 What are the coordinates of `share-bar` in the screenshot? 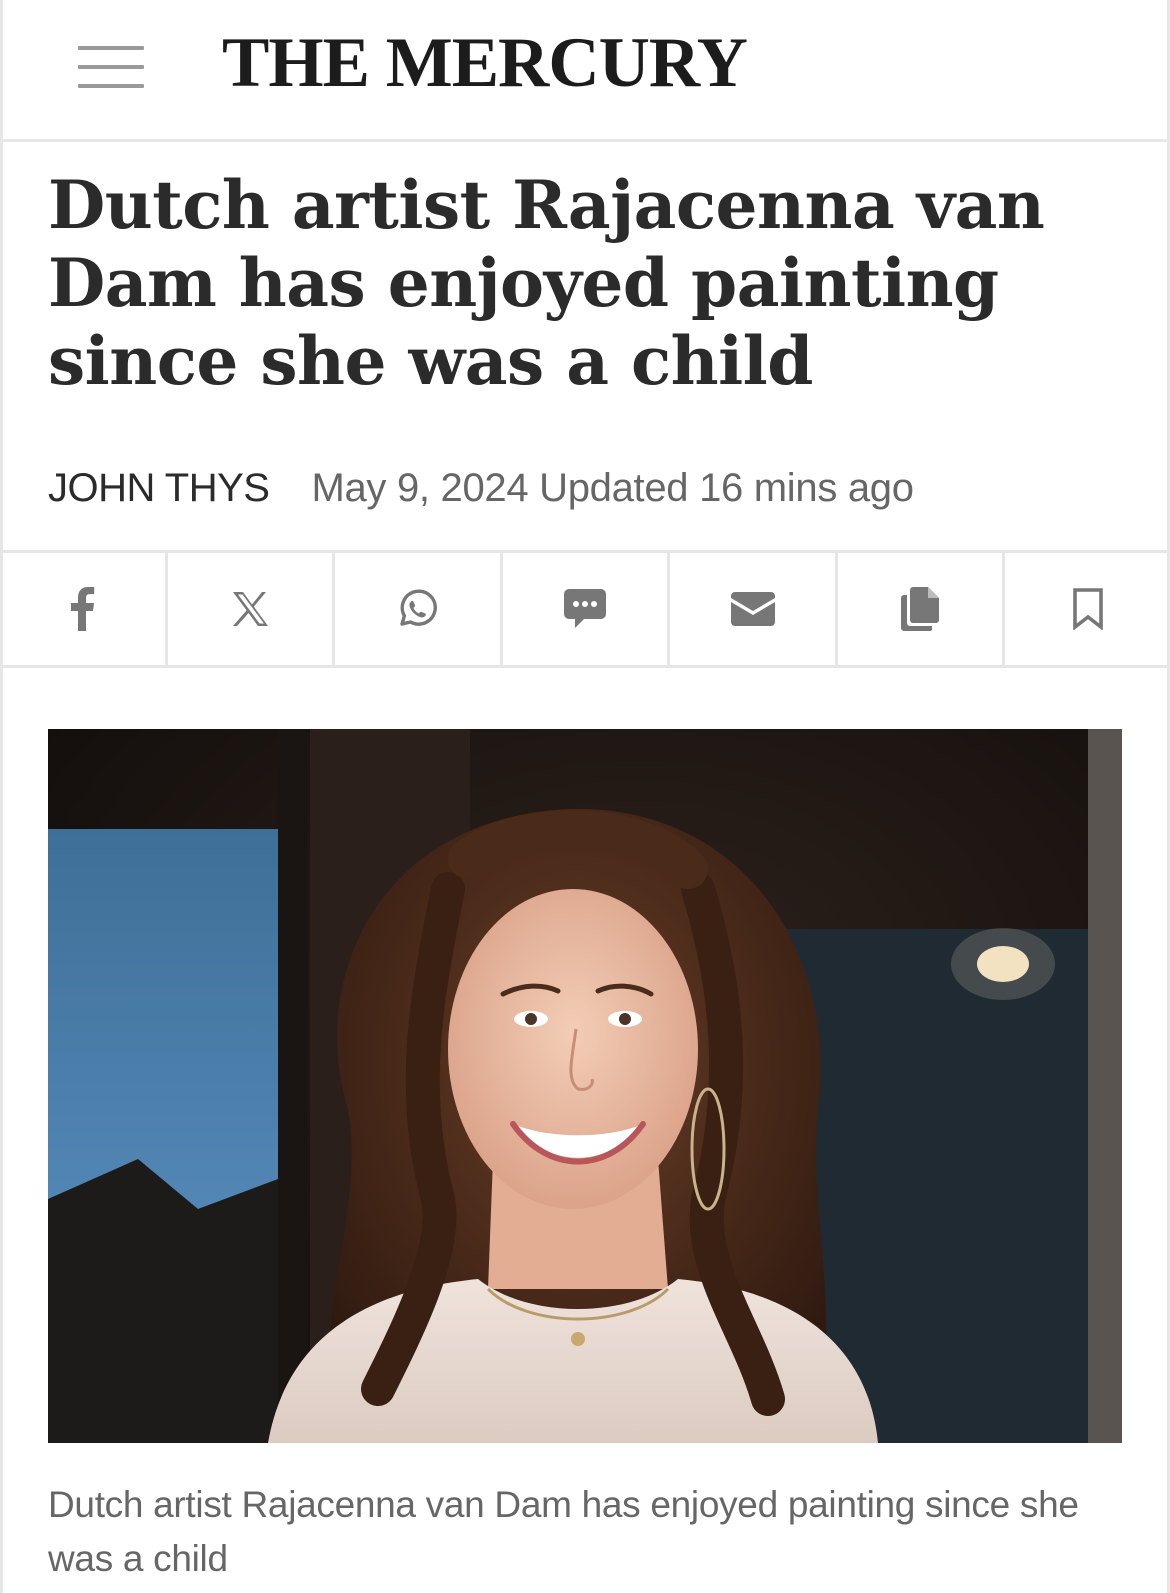 It's located at (585, 609).